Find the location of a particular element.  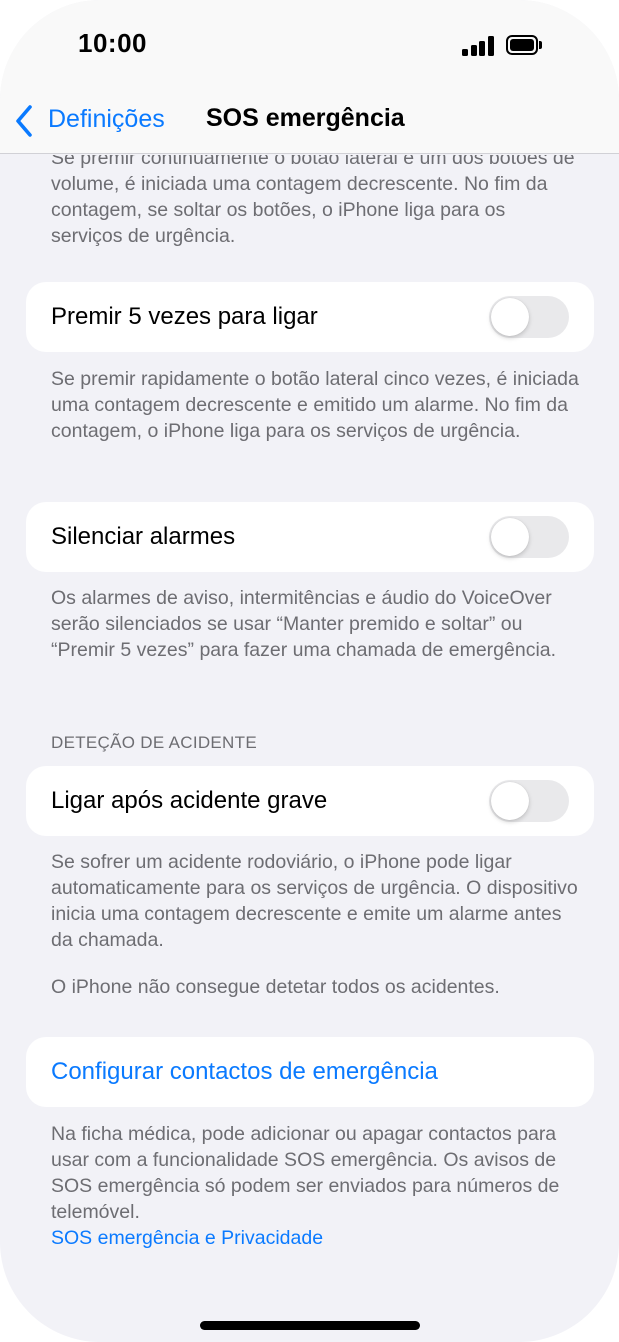

setup-emergency-contacts-row: Configurar contactos de emergência is located at coordinates (310, 1072).